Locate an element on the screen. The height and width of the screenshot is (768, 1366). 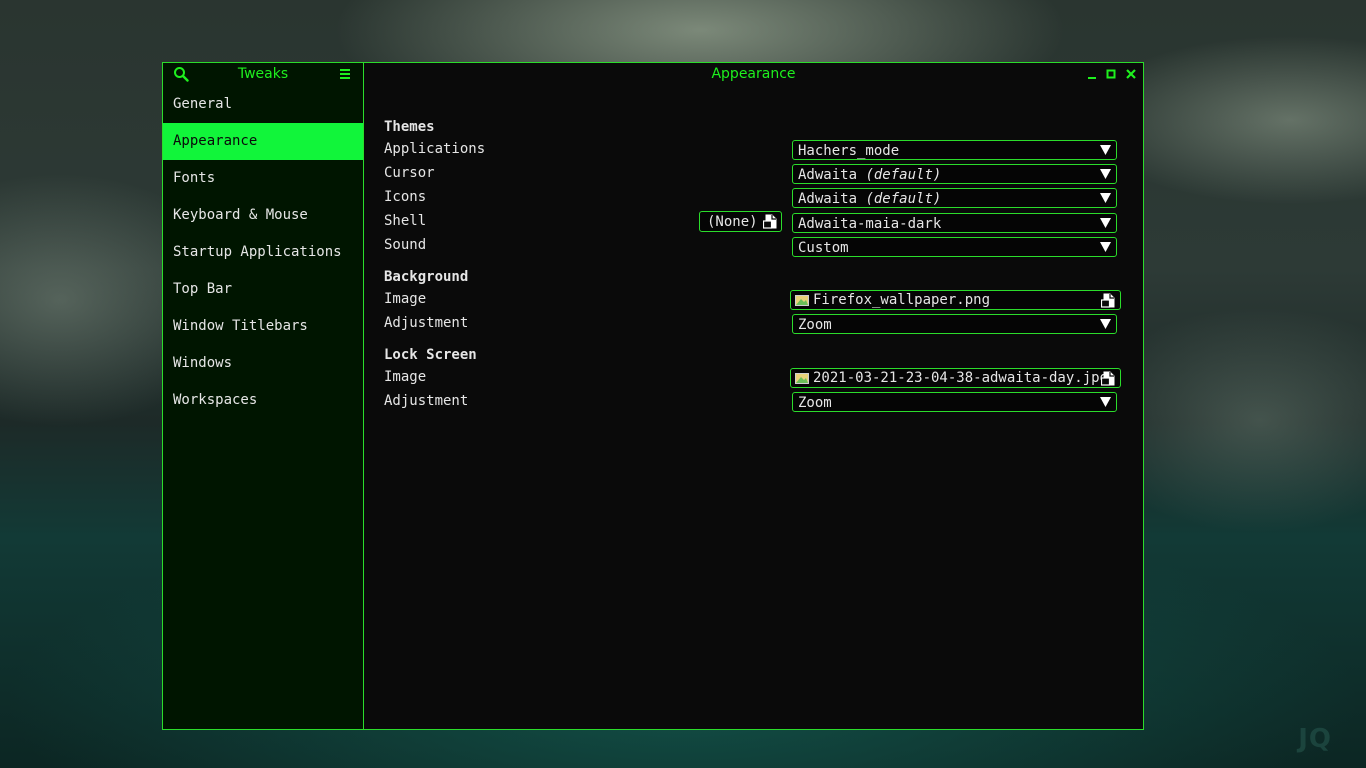
sound-theme-dropdown: Custom is located at coordinates (954, 247).